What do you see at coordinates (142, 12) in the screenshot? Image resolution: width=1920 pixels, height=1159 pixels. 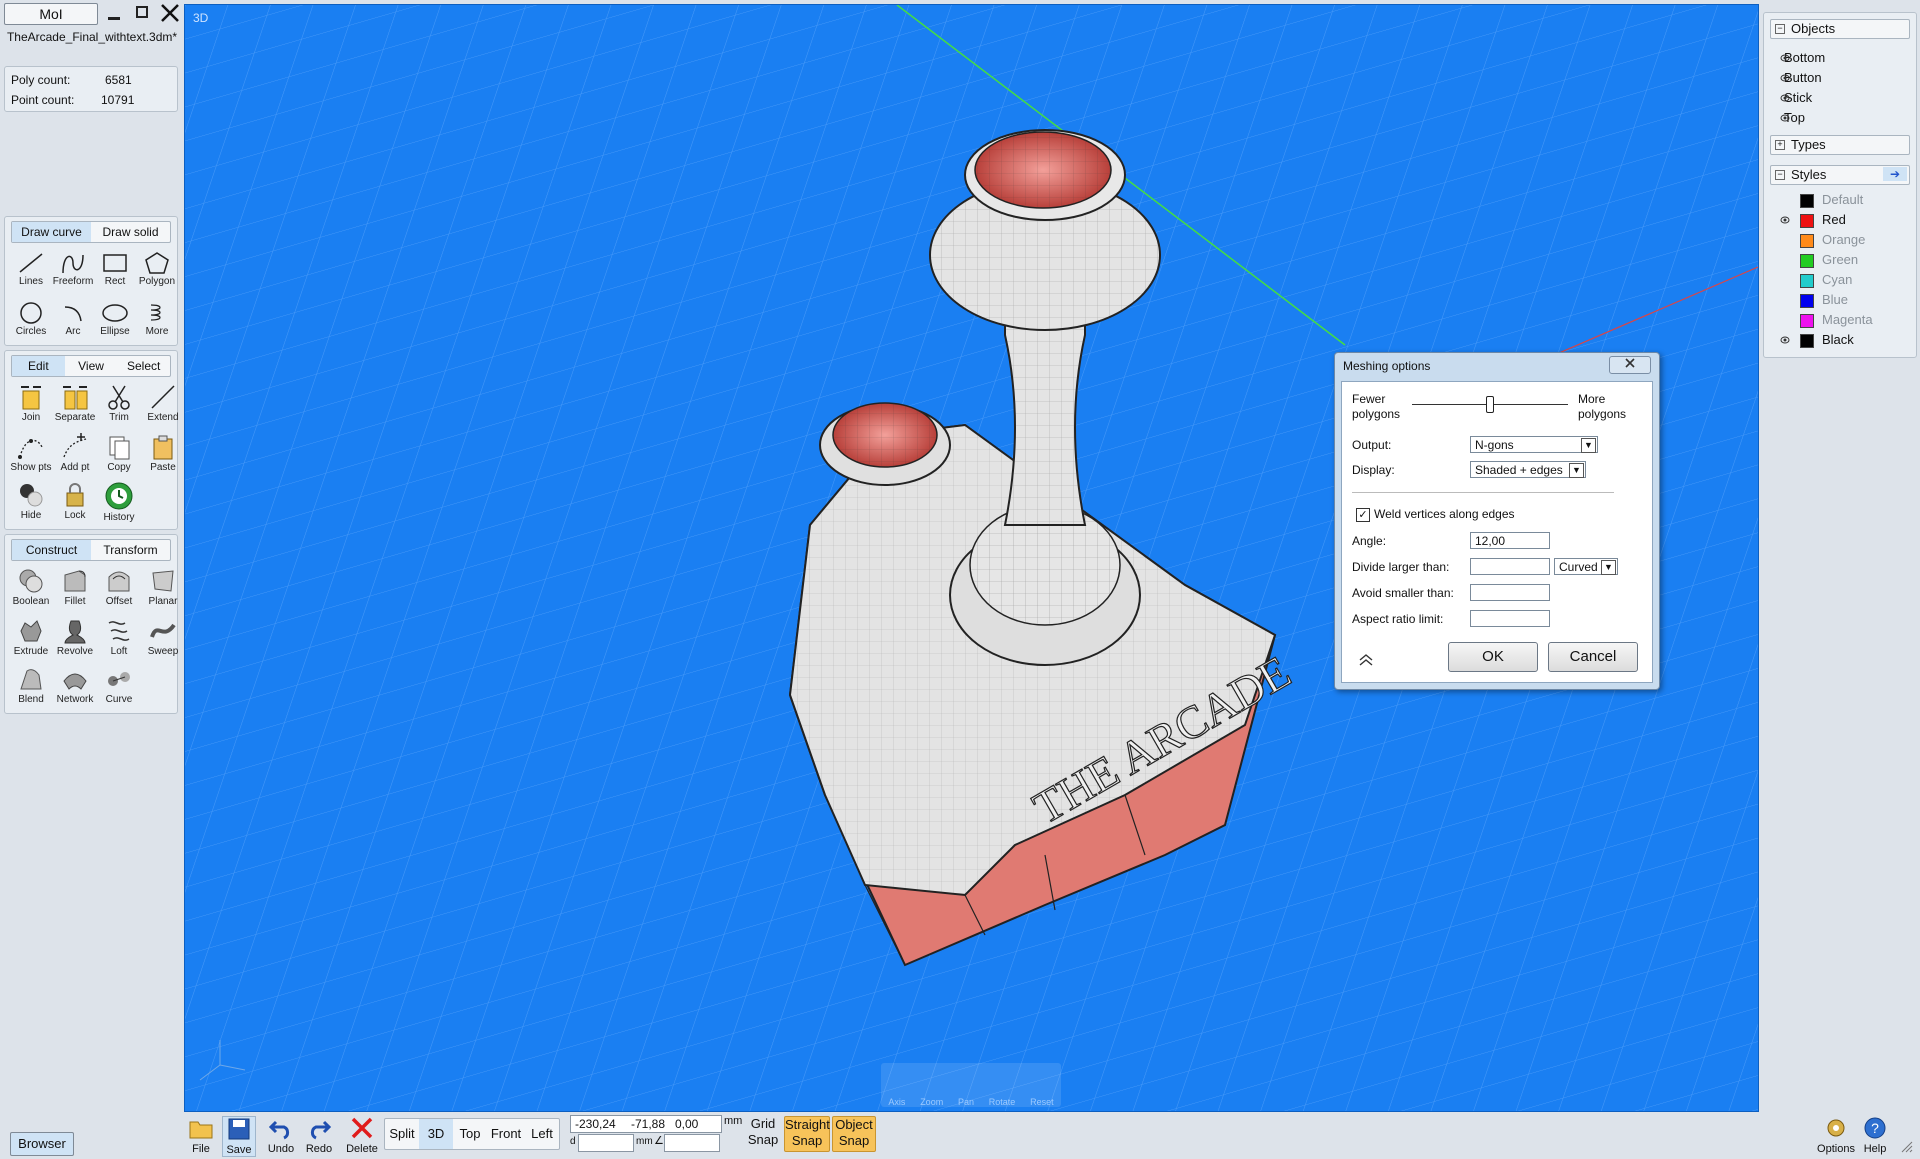 I see `restore-icon` at bounding box center [142, 12].